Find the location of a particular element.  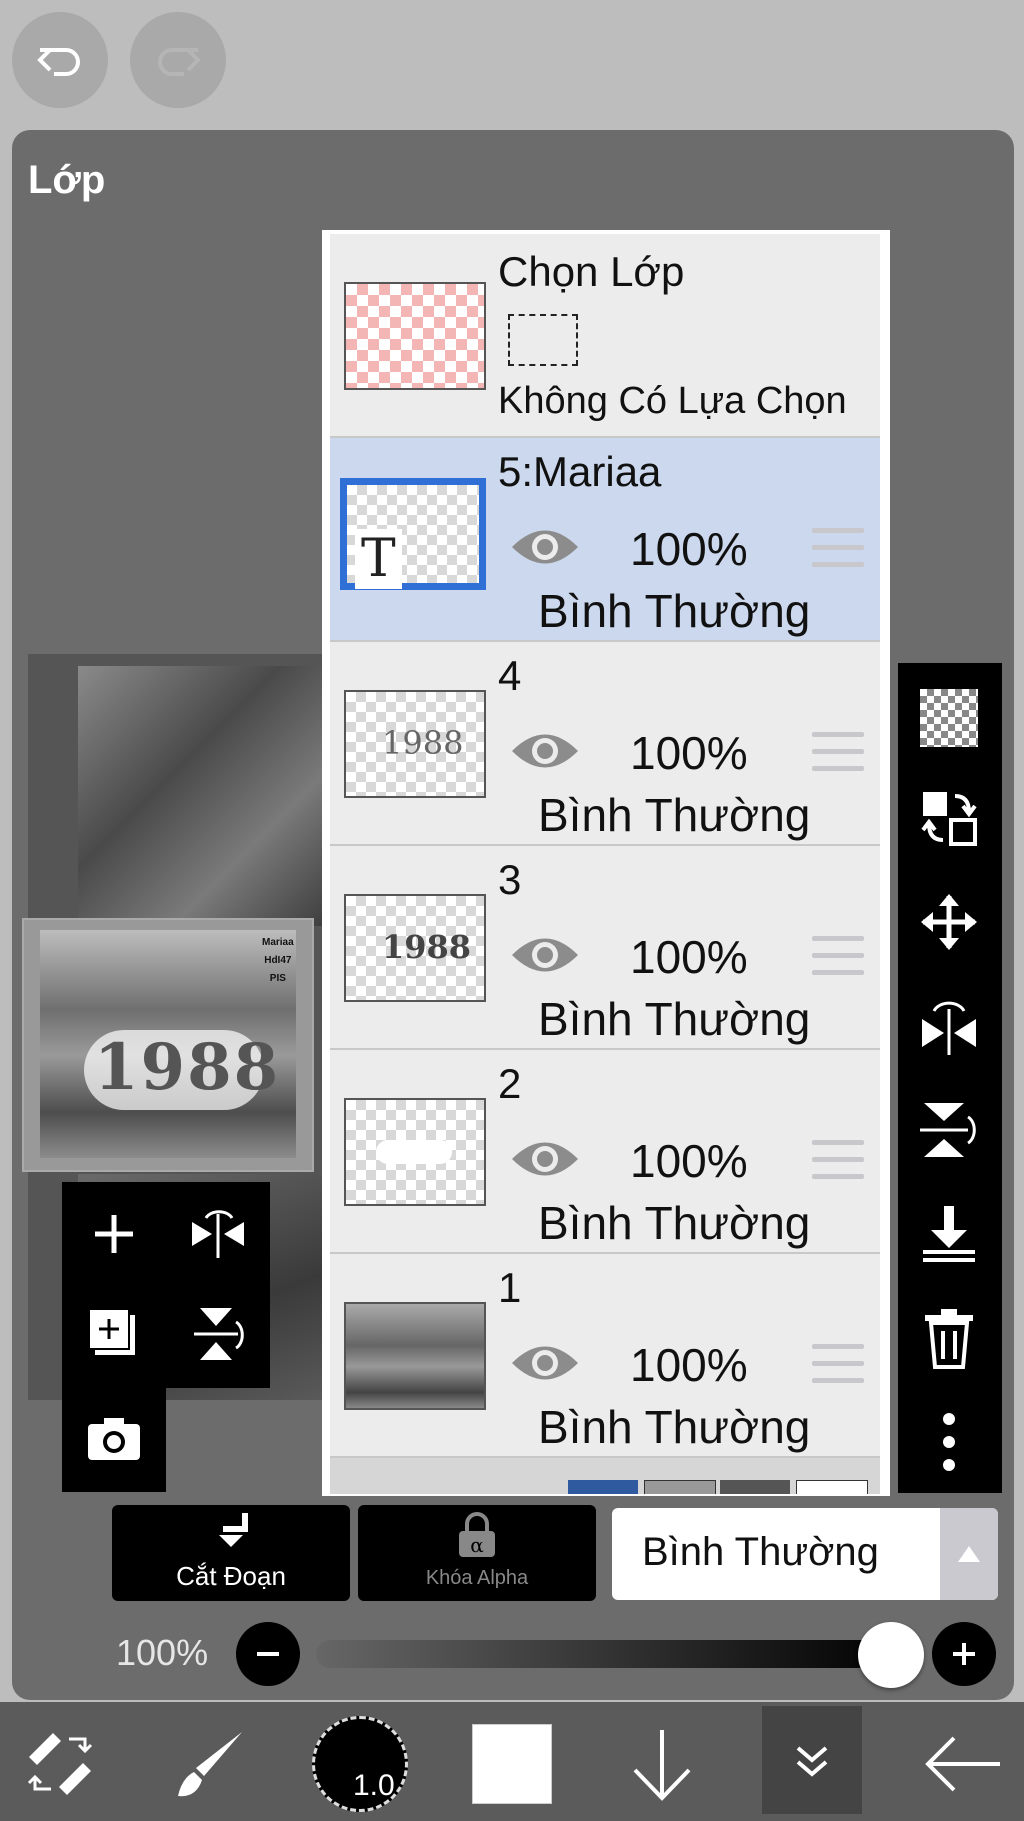

layer-row: 1 100% Bình Thường is located at coordinates (605, 1356).